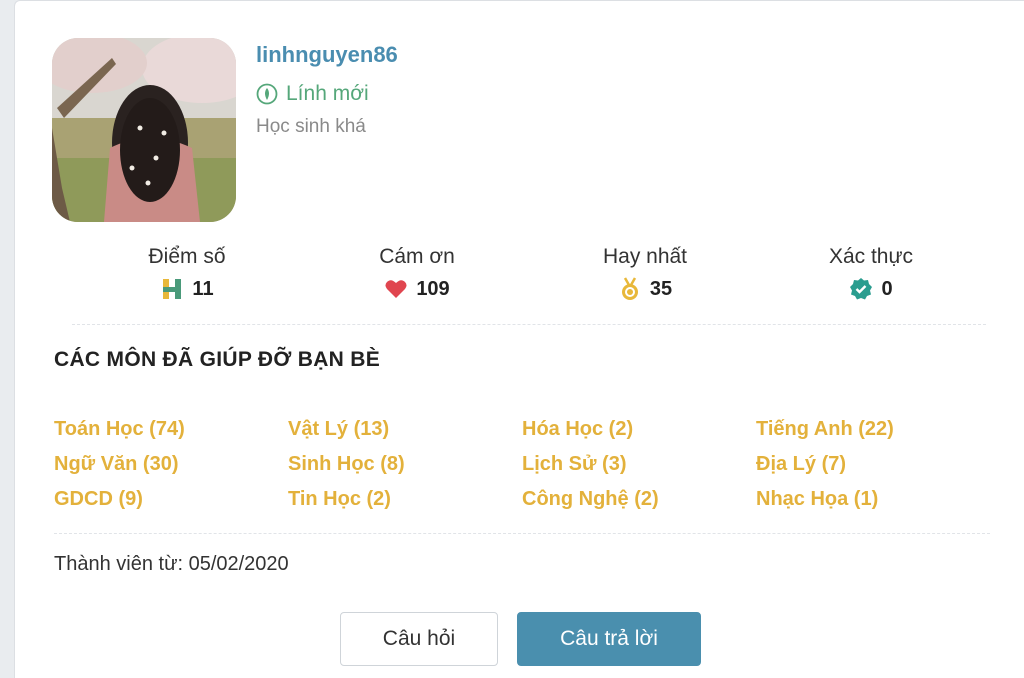 The image size is (1024, 678). Describe the element at coordinates (417, 273) in the screenshot. I see `stat-thanks: Cám ơn 109` at that location.